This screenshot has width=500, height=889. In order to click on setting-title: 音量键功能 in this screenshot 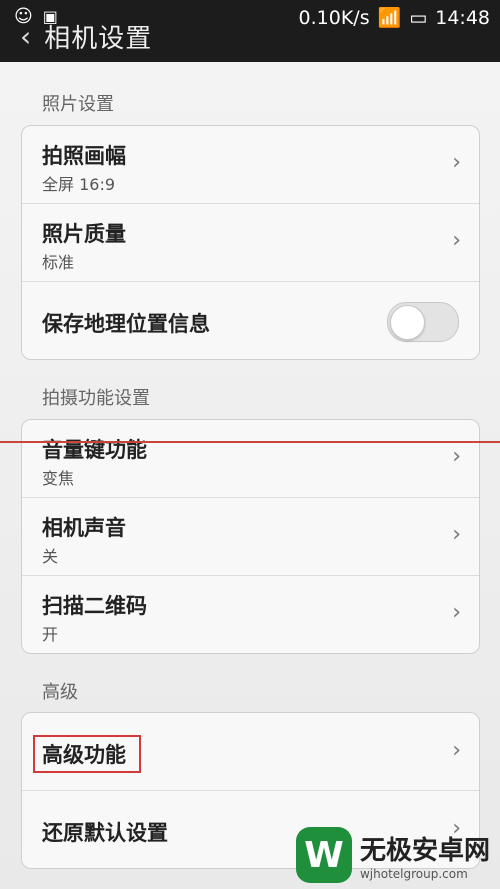, I will do `click(94, 450)`.